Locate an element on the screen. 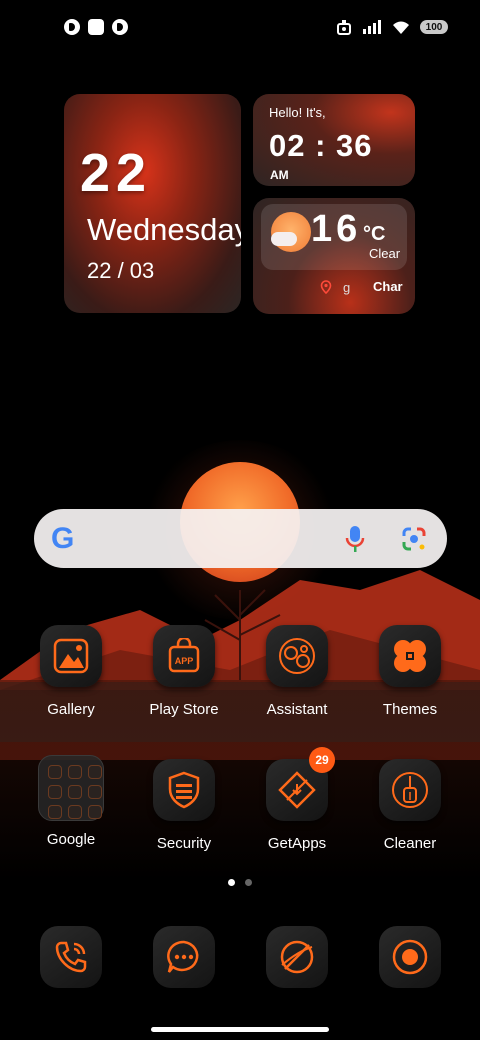 The image size is (480, 1040). time-widget: Hello! It's, 02 : 36 AM is located at coordinates (334, 140).